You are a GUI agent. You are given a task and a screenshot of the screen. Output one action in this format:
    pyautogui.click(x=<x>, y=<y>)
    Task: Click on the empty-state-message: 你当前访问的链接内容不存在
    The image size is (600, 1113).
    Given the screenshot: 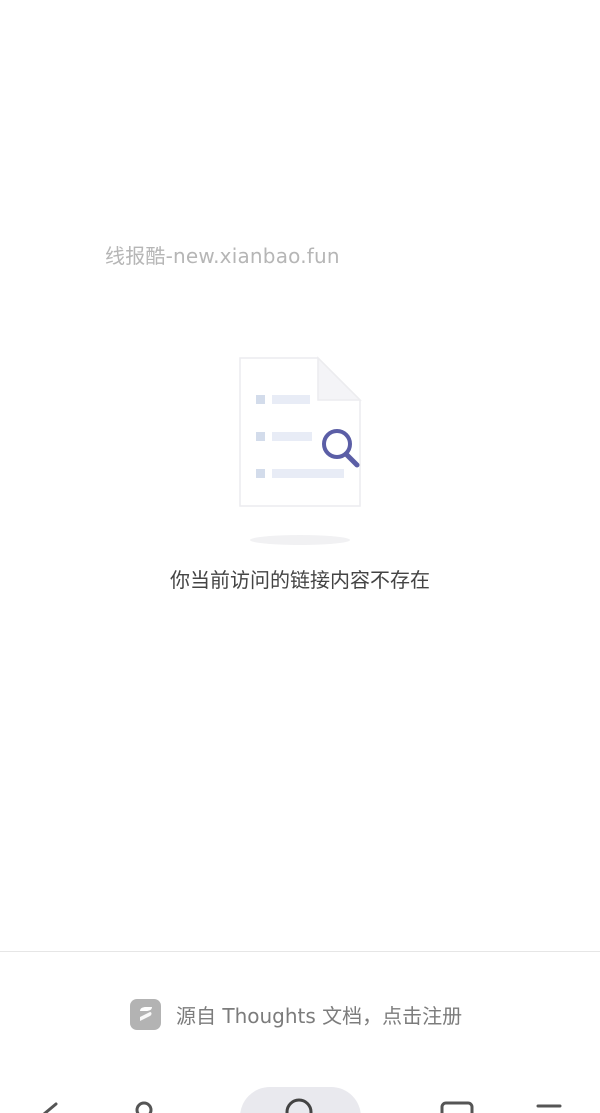 What is the action you would take?
    pyautogui.click(x=300, y=580)
    